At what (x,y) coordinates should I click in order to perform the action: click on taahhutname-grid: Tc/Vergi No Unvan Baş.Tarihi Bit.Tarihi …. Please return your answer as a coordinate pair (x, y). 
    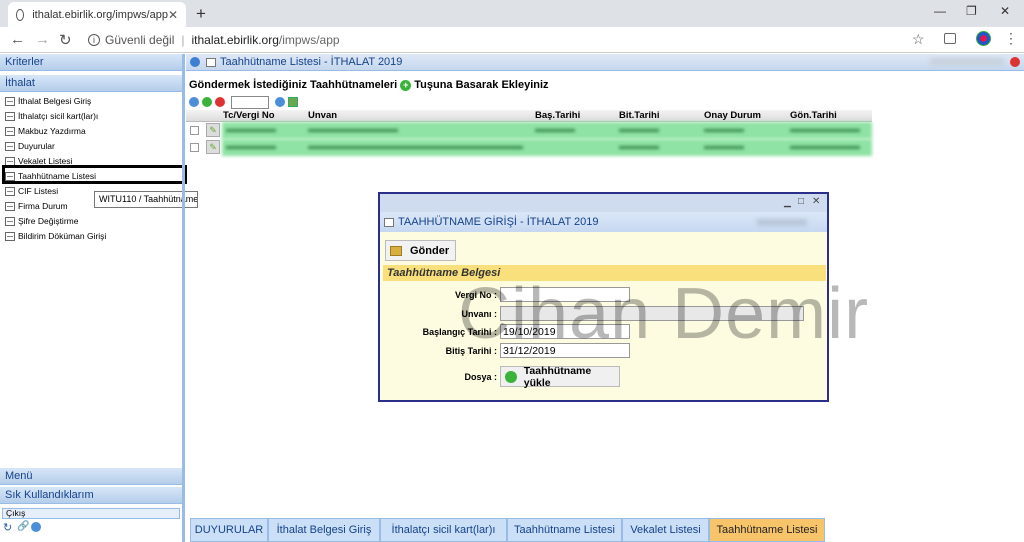
    Looking at the image, I should click on (529, 133).